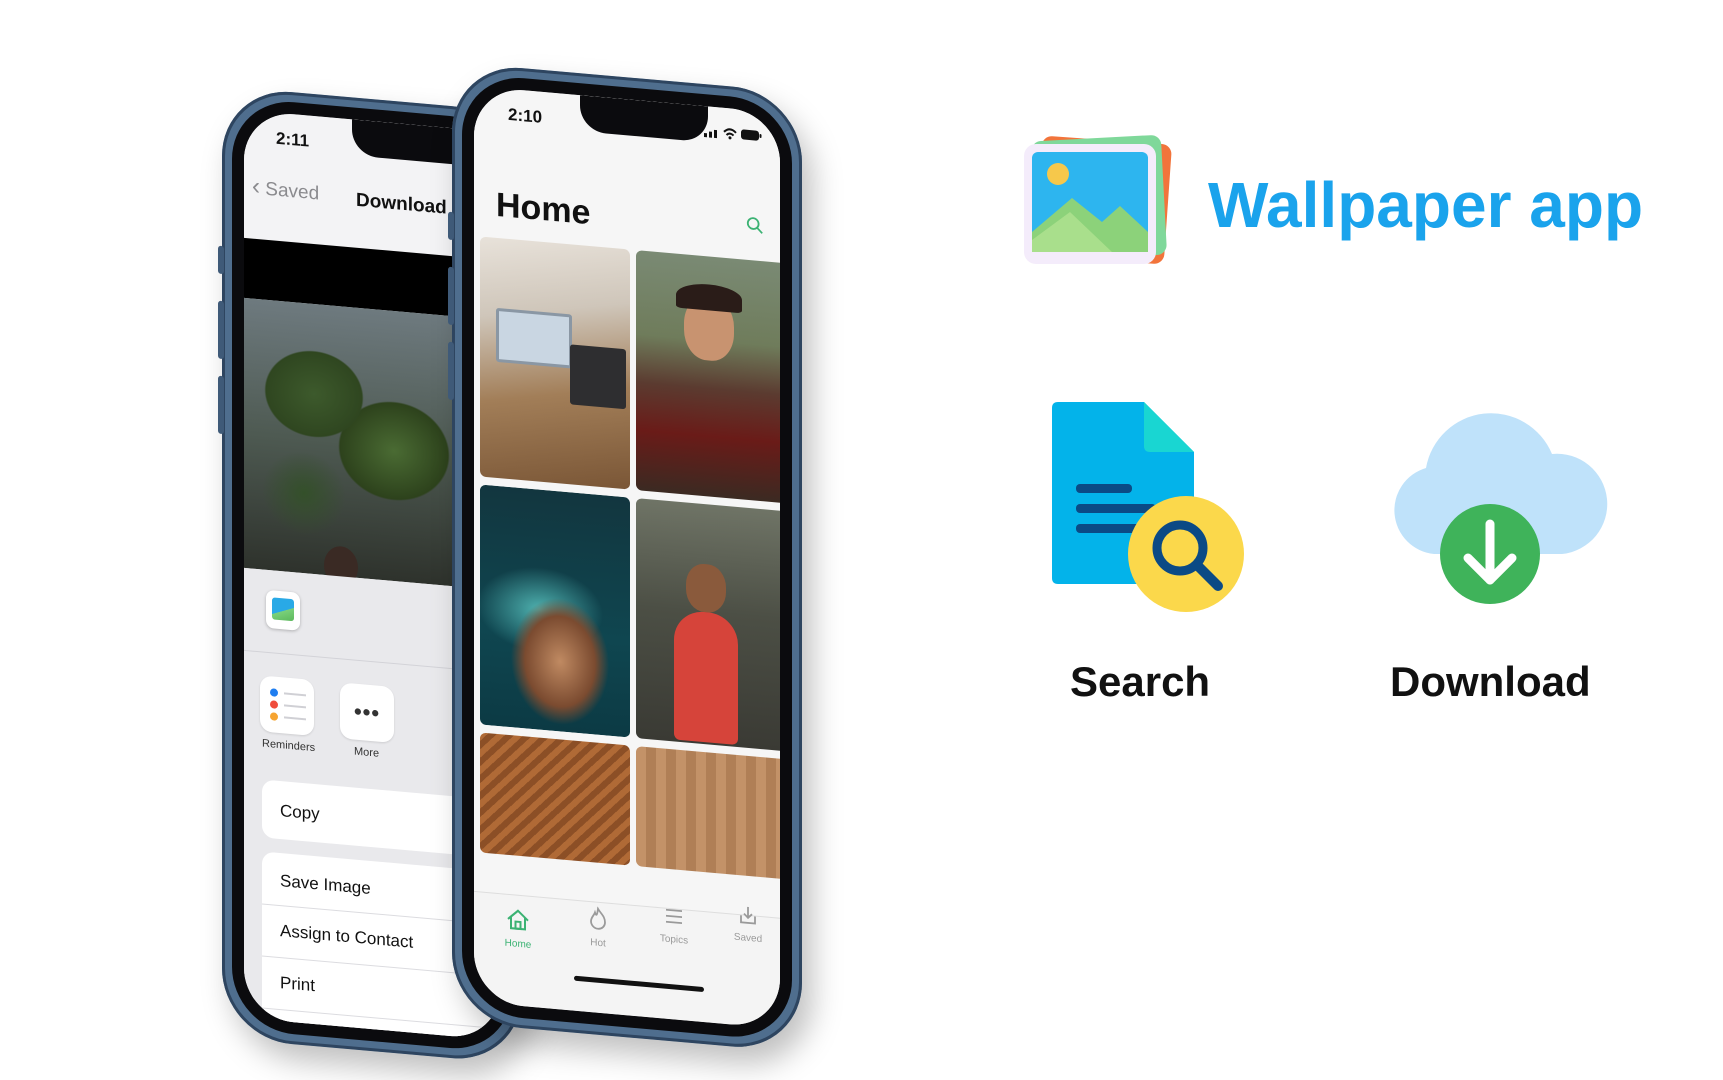  Describe the element at coordinates (755, 226) in the screenshot. I see `search-icon` at that location.